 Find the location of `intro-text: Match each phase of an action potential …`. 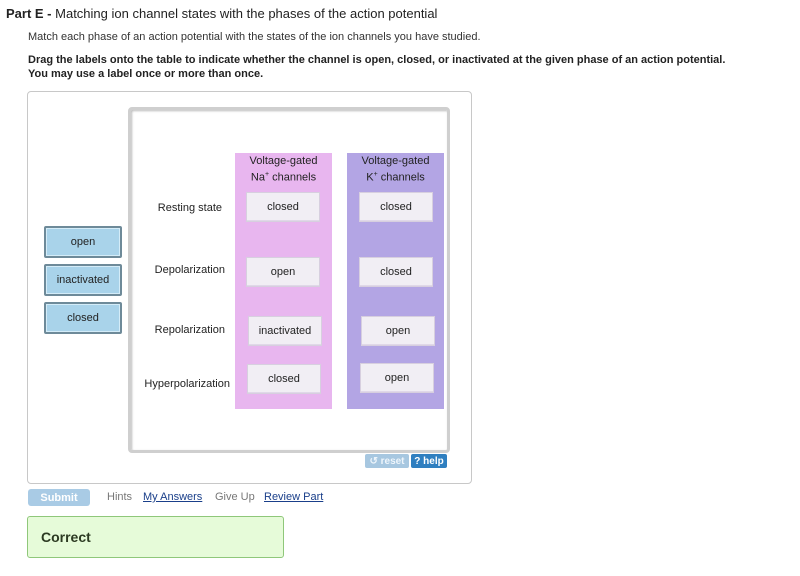

intro-text: Match each phase of an action potential … is located at coordinates (254, 37).